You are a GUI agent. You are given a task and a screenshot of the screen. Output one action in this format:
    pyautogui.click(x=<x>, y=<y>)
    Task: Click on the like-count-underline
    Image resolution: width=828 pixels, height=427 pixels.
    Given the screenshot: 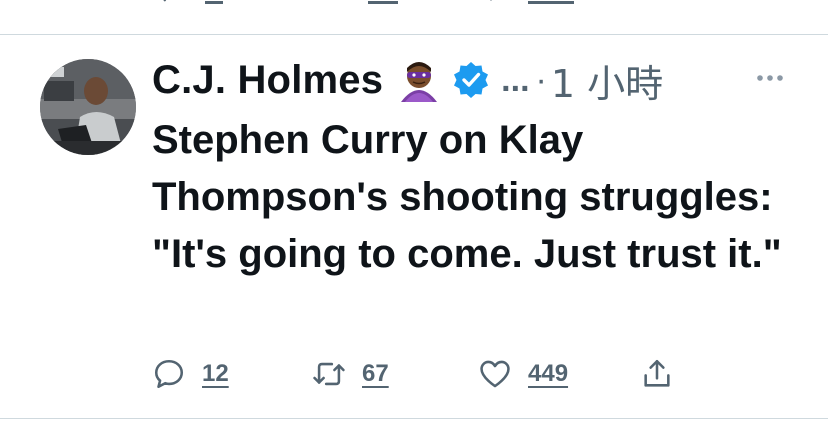 What is the action you would take?
    pyautogui.click(x=551, y=2)
    